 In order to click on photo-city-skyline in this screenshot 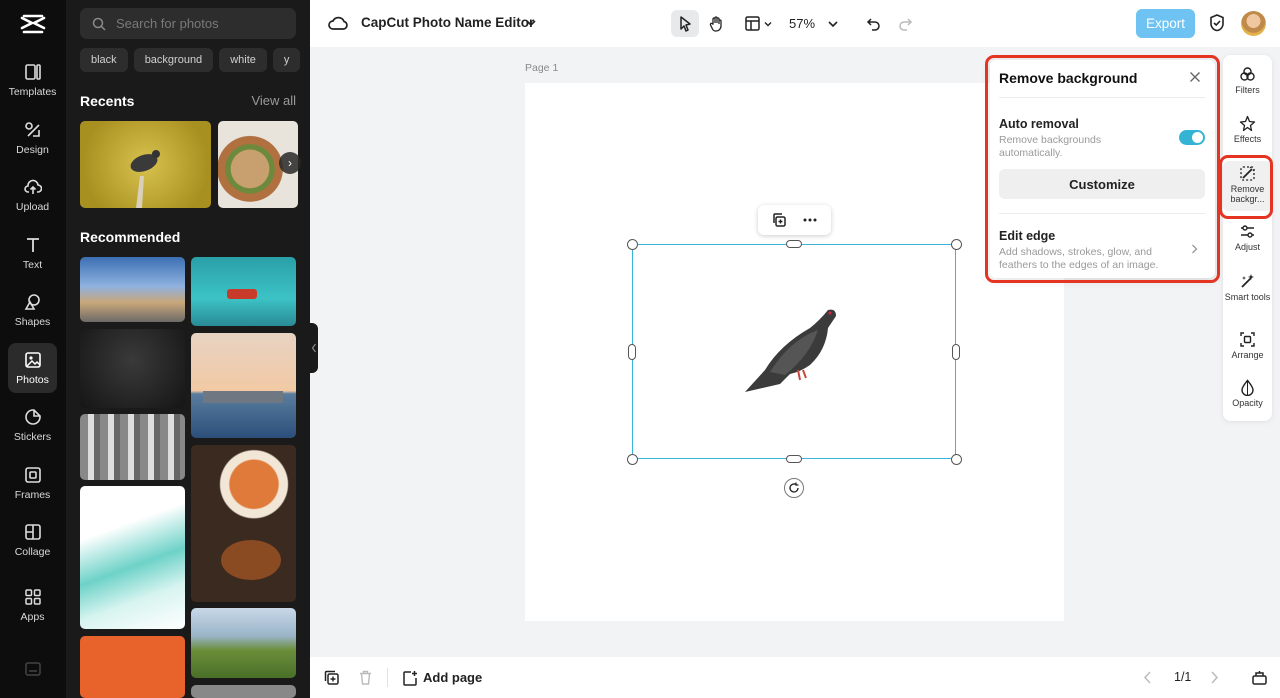, I will do `click(132, 289)`.